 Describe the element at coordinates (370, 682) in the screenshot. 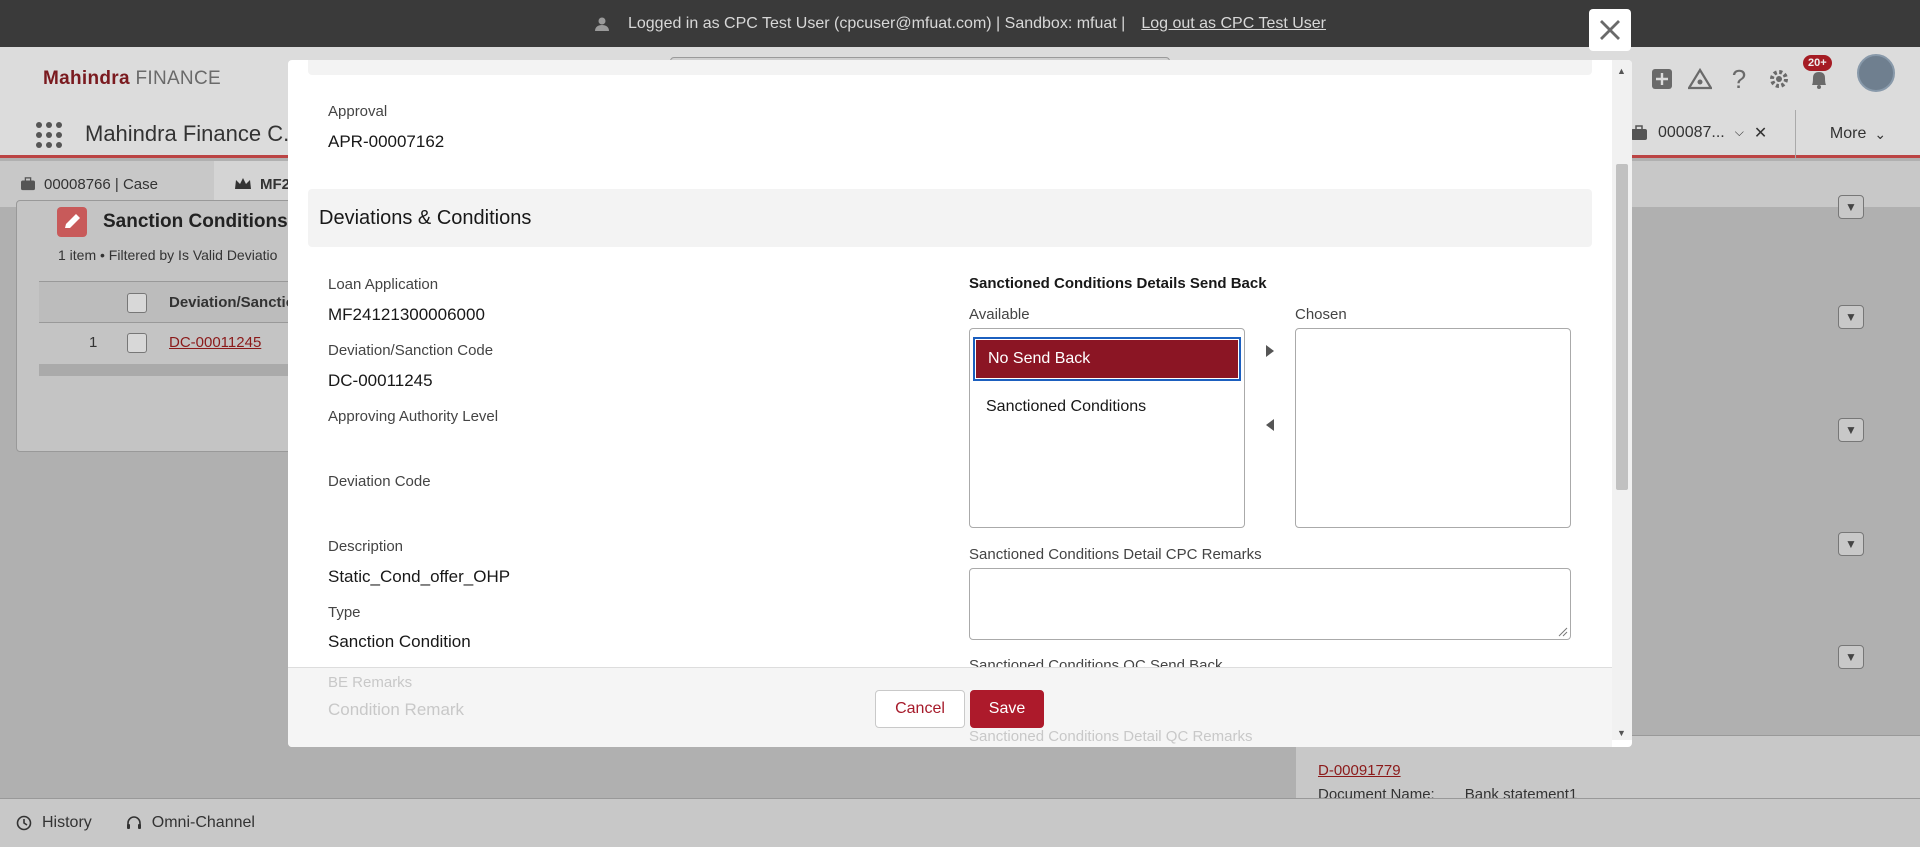

I see `be-remarks-label: BE Remarks` at that location.